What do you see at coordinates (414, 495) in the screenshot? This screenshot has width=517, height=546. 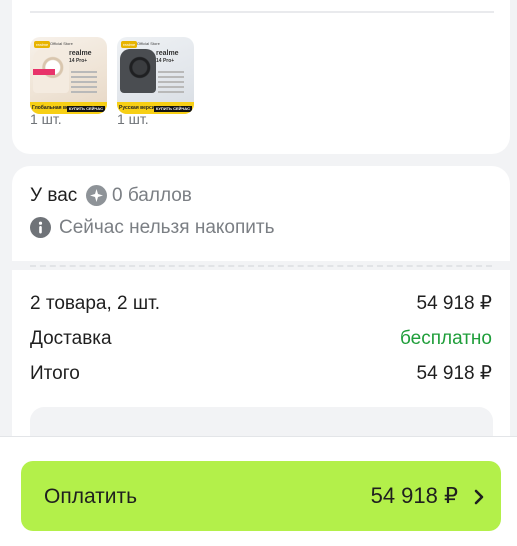 I see `pay-button-amount: 54 918 ₽` at bounding box center [414, 495].